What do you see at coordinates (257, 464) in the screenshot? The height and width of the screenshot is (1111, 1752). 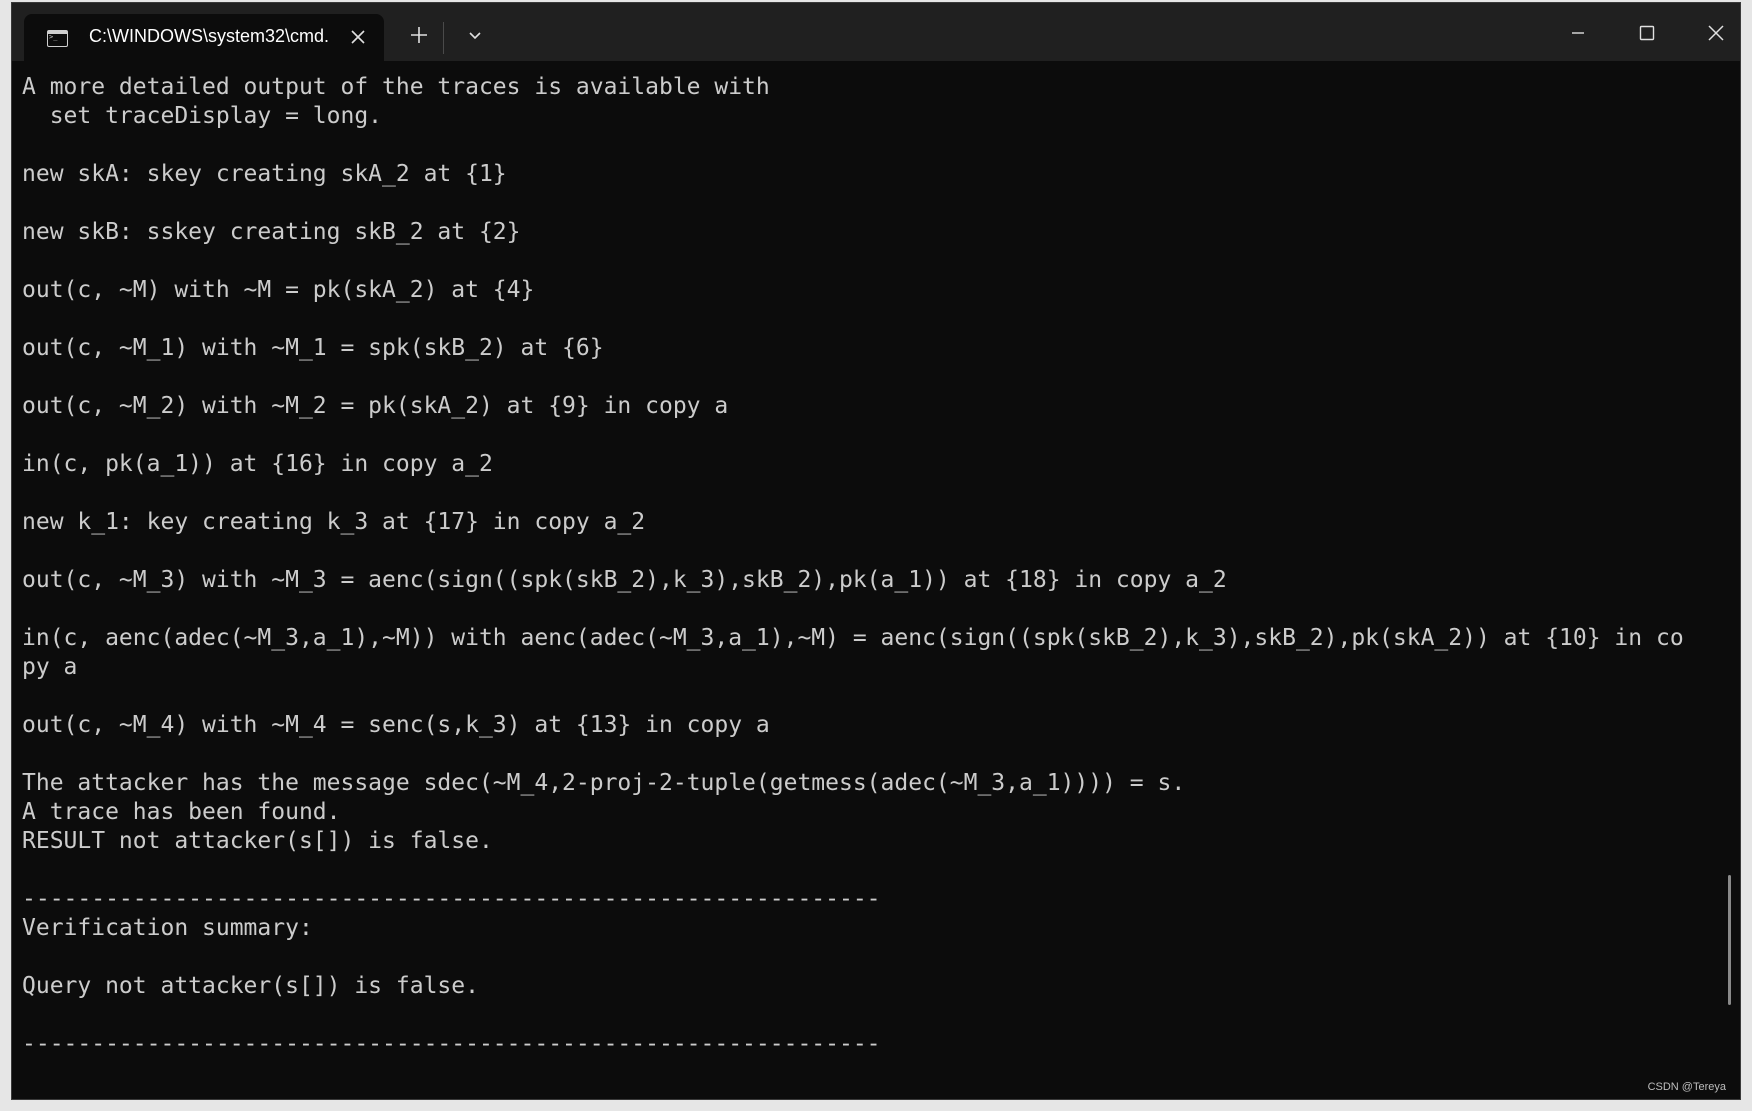 I see `terminal-line: in(c, pk(a_1)) at {16} in copy a_2` at bounding box center [257, 464].